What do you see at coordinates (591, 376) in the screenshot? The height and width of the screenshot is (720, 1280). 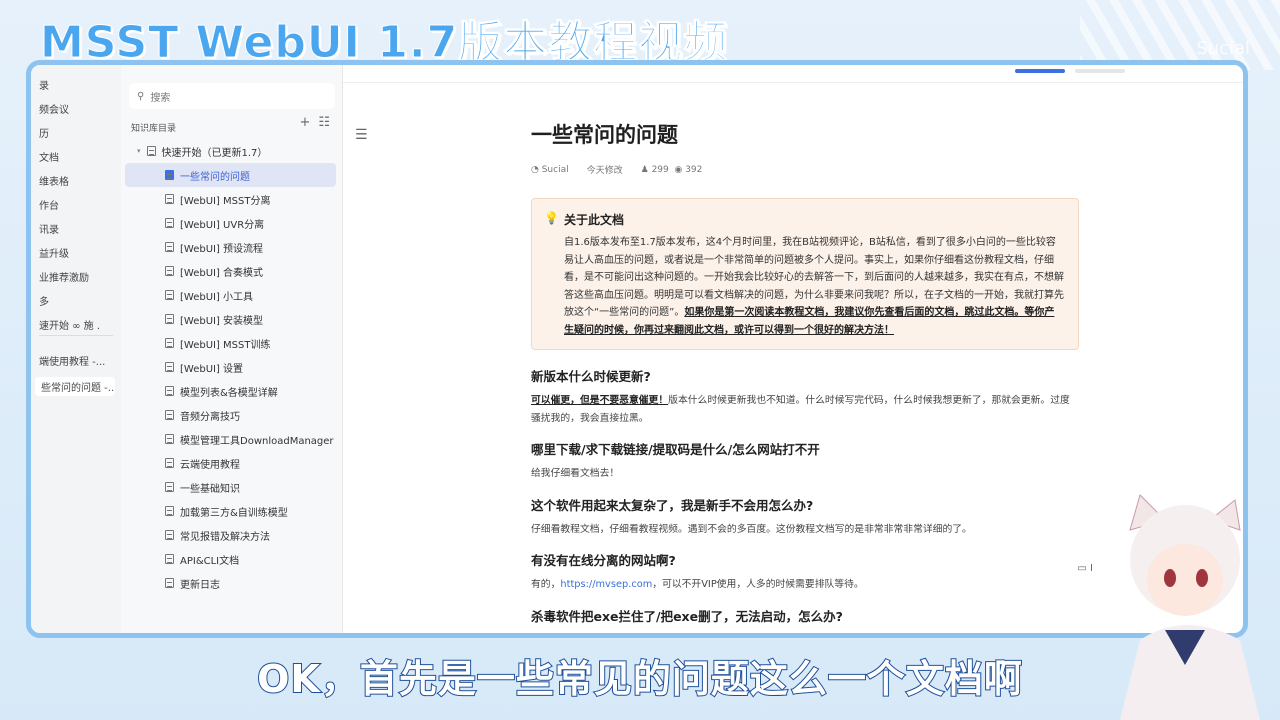 I see `question-heading: 新版本什么时候更新?` at bounding box center [591, 376].